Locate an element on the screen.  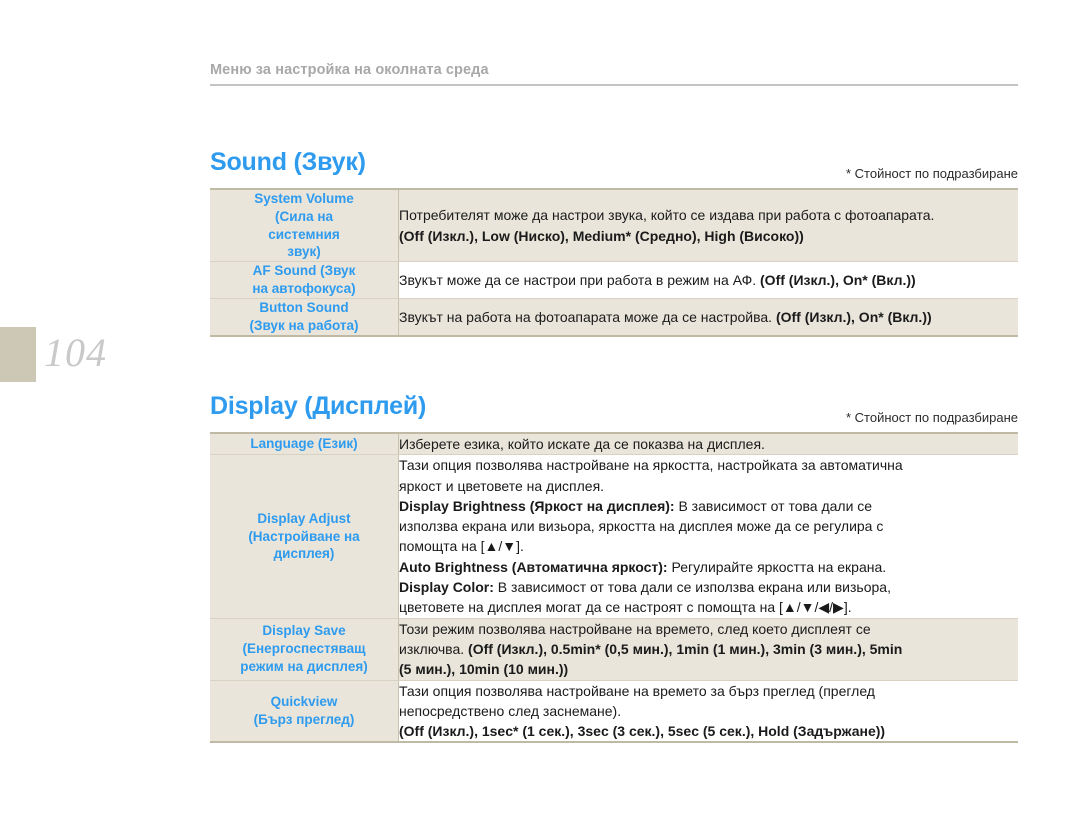
value-term: Display Color: is located at coordinates (446, 587).